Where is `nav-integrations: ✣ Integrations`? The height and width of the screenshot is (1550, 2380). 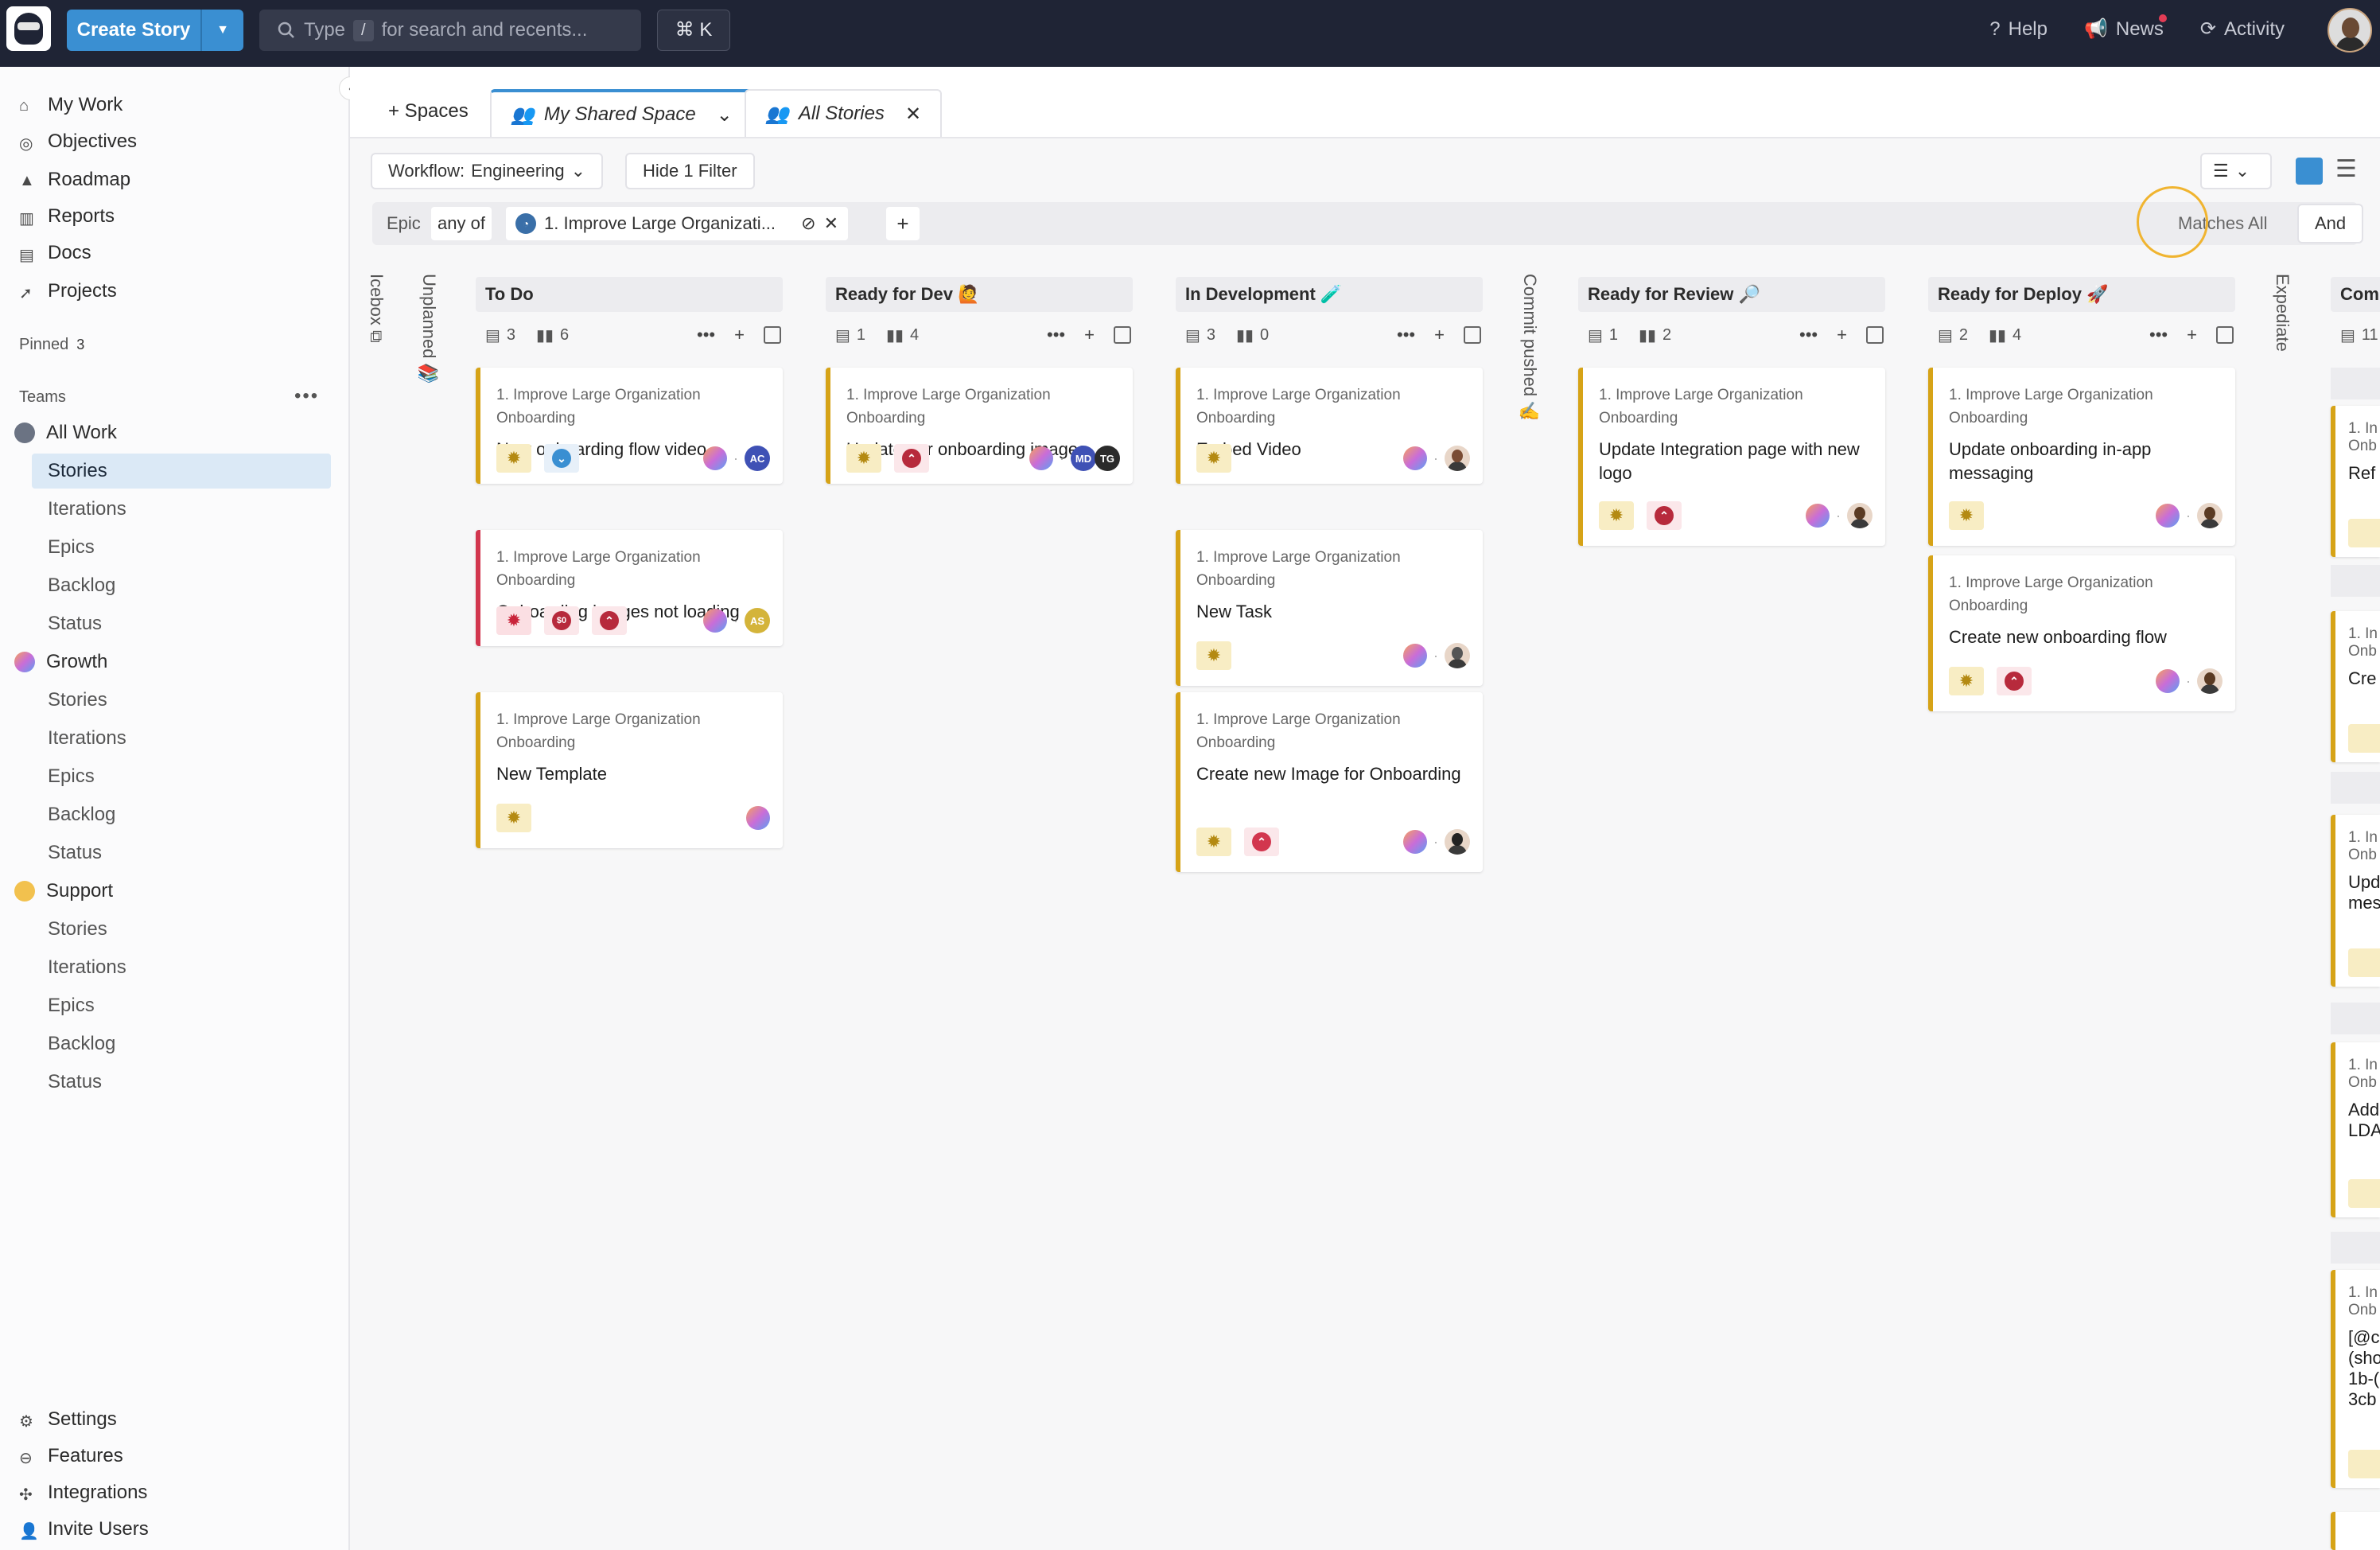
nav-integrations: ✣ Integrations is located at coordinates (83, 1493).